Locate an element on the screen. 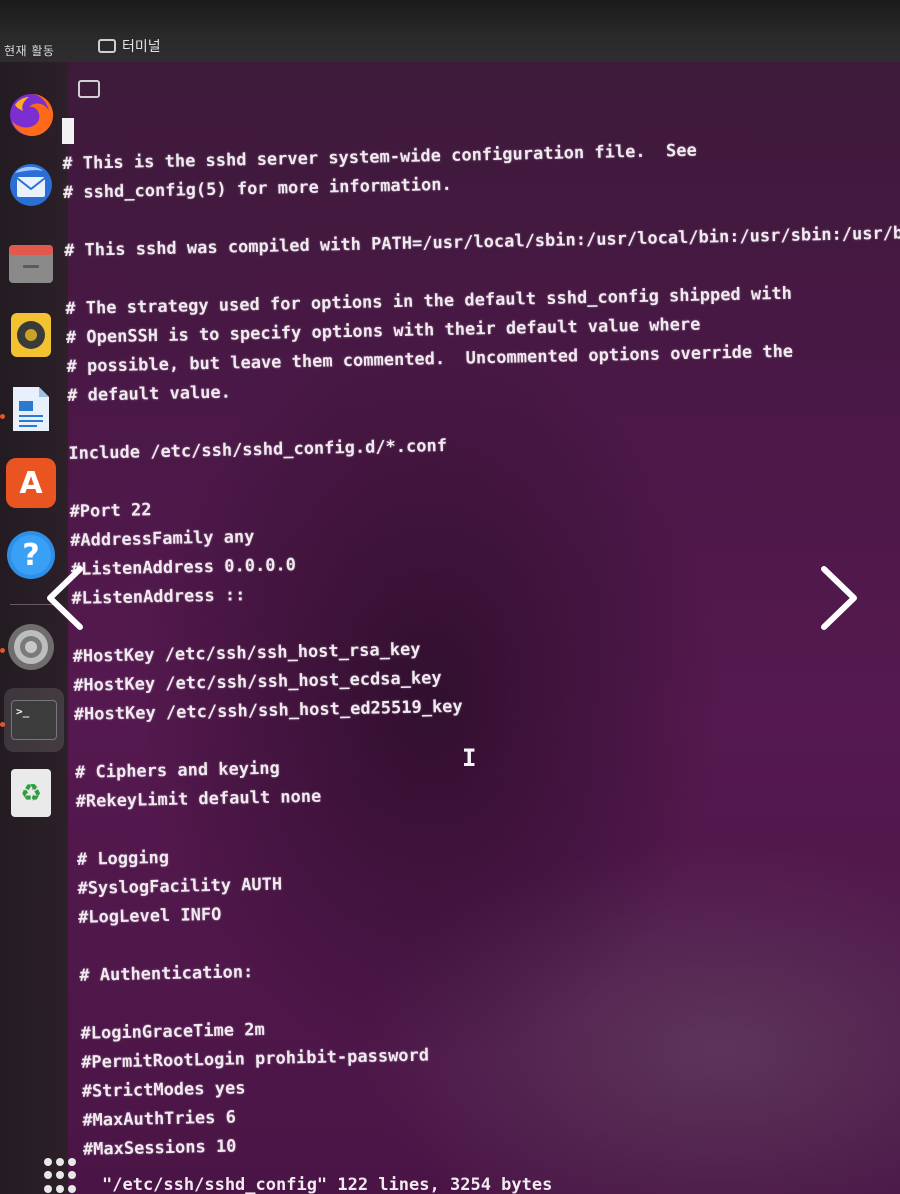 Image resolution: width=900 pixels, height=1194 pixels. dock-item-files is located at coordinates (31, 263).